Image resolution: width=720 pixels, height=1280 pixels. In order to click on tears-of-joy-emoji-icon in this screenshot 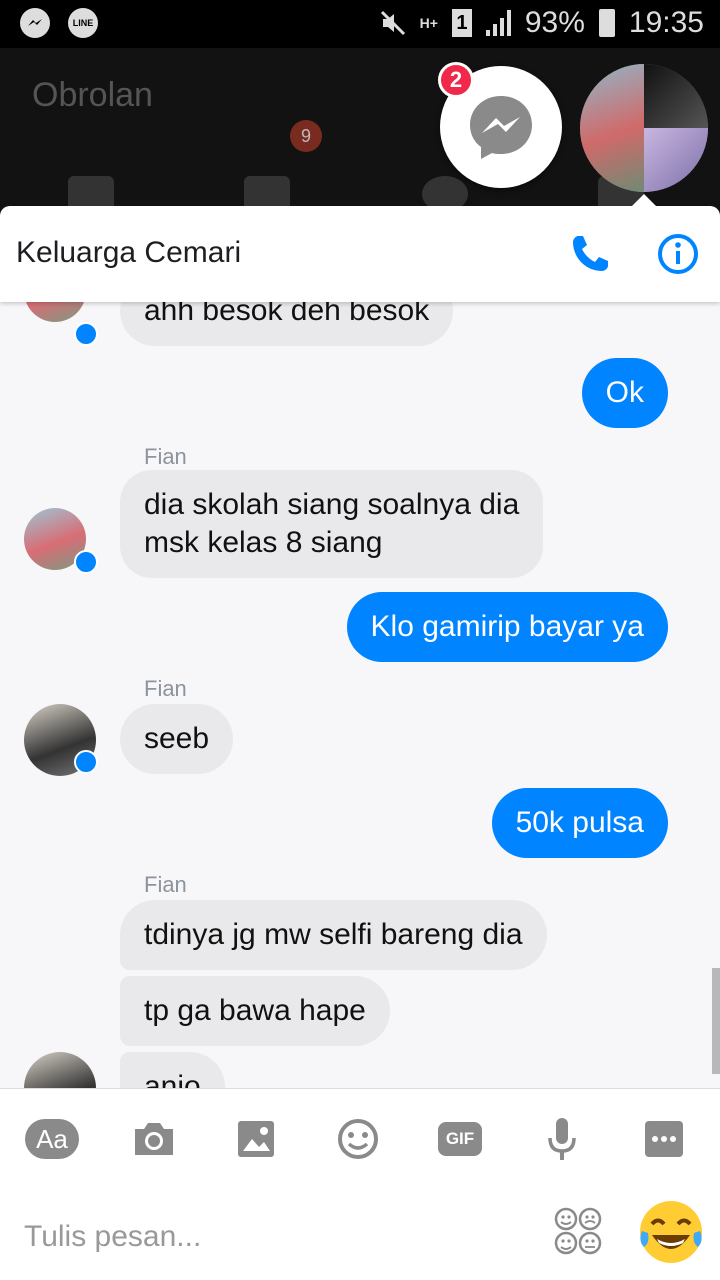, I will do `click(671, 1232)`.